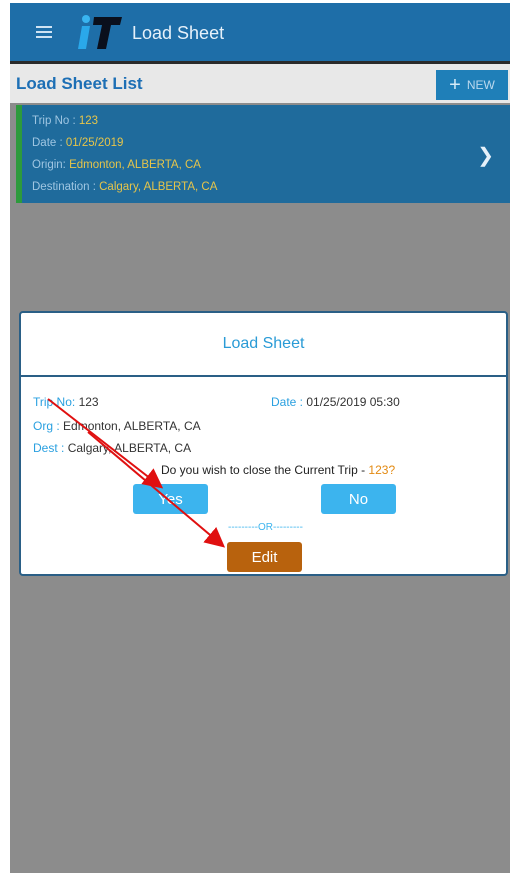  Describe the element at coordinates (79, 83) in the screenshot. I see `list-title: Load Sheet List` at that location.